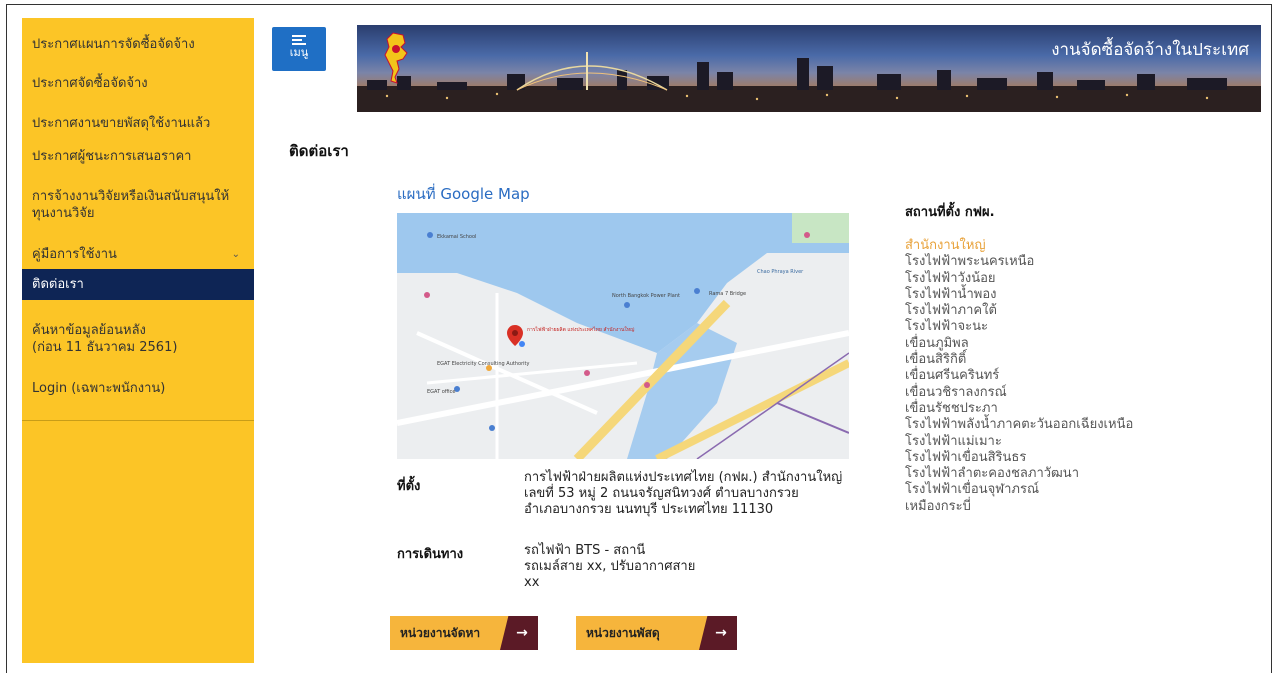 The width and height of the screenshot is (1275, 673). Describe the element at coordinates (649, 509) in the screenshot. I see `address-line: อำเภอบางกรวย นนทบุรี ประเทศไทย 11130` at that location.